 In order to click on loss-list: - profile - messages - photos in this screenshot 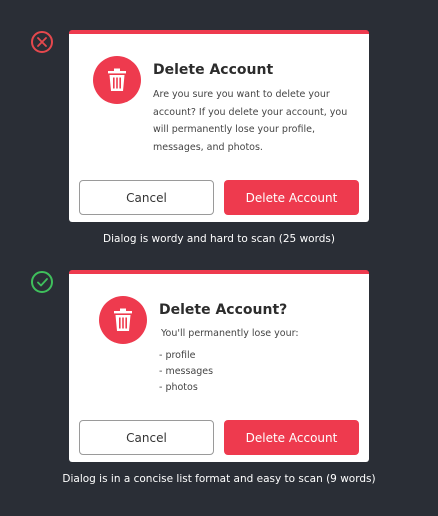, I will do `click(186, 372)`.